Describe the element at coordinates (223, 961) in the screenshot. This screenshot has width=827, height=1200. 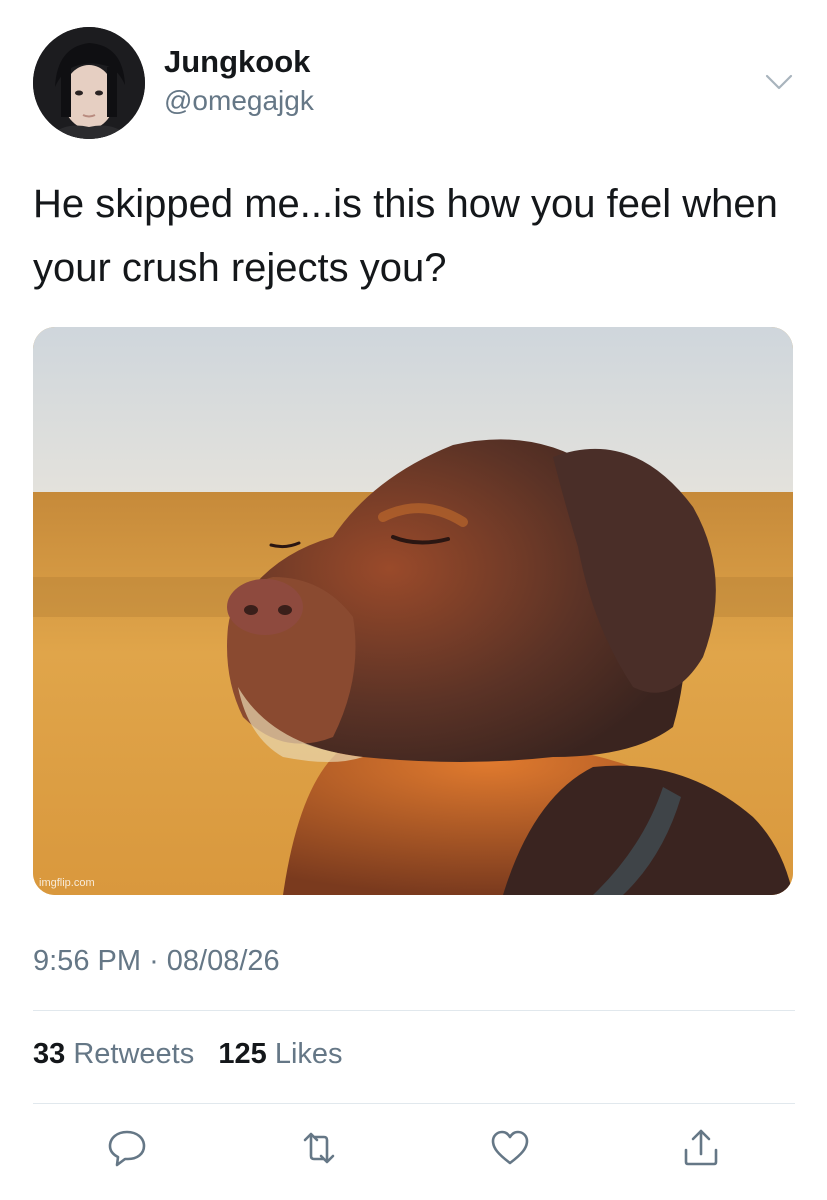
I see `tweet-date: 08/08/26` at that location.